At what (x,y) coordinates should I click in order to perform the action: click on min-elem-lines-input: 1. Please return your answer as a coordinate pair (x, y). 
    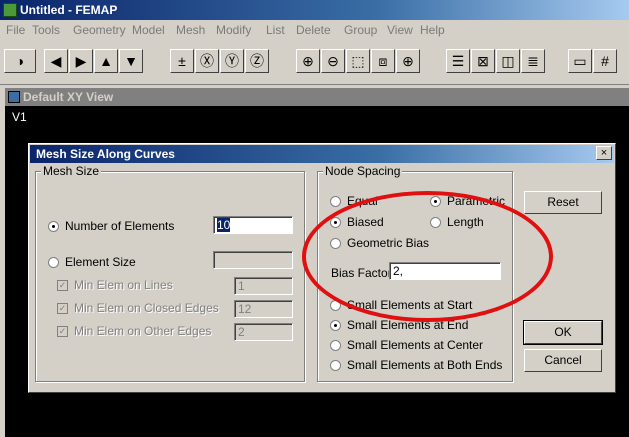
    Looking at the image, I should click on (263, 286).